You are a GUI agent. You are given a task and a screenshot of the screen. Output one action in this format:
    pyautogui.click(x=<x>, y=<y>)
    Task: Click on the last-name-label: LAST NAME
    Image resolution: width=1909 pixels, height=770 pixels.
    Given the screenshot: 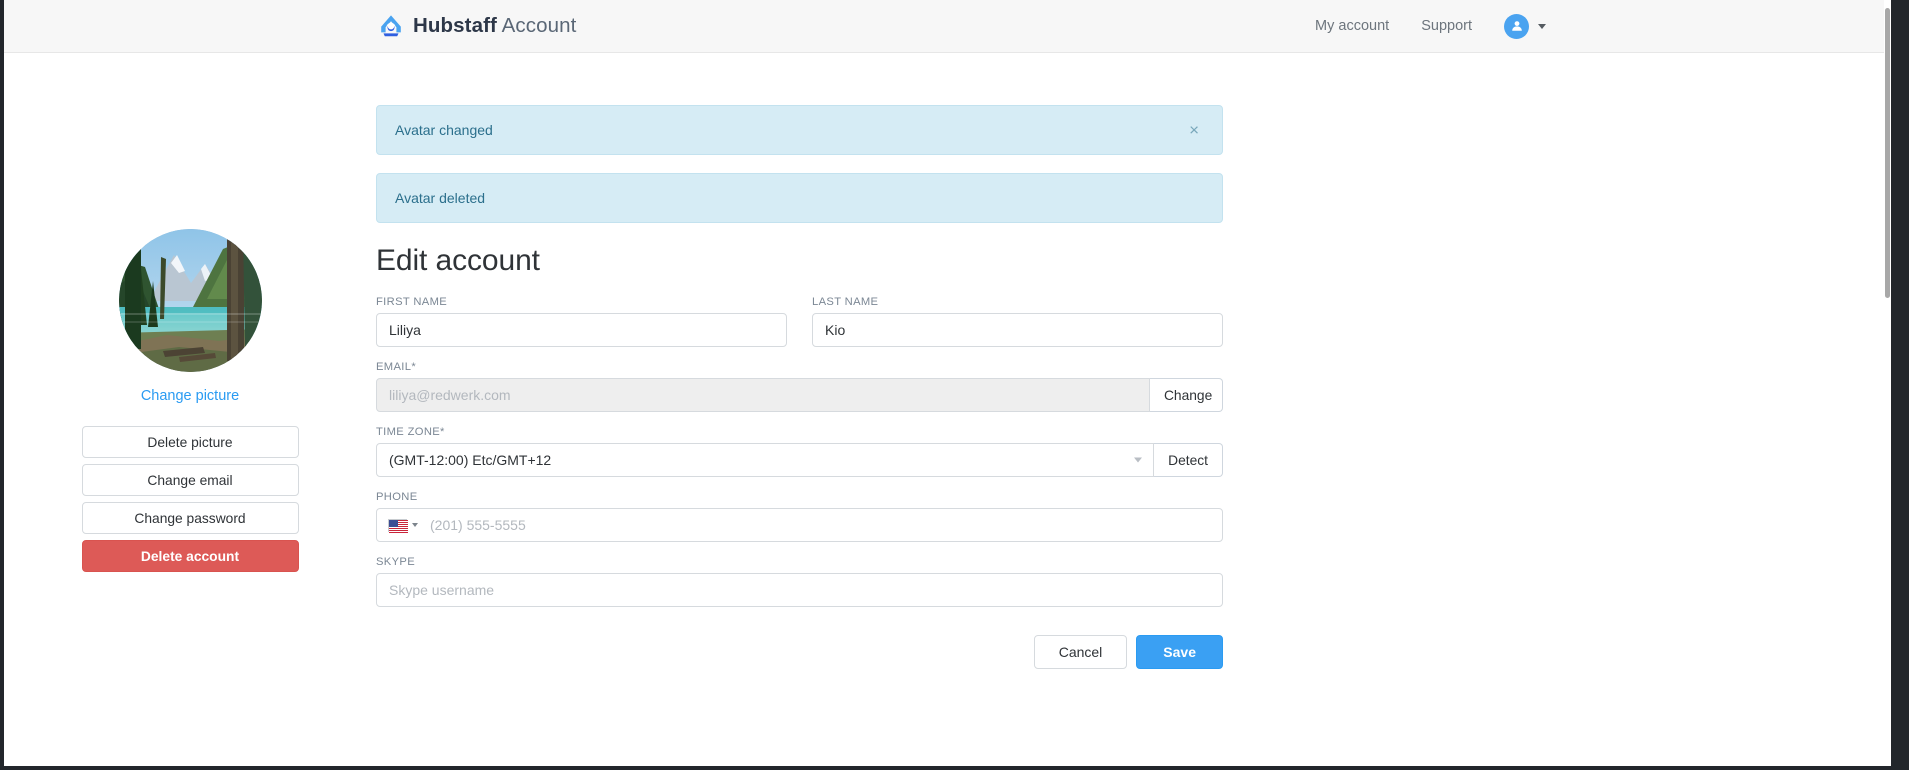 What is the action you would take?
    pyautogui.click(x=845, y=302)
    